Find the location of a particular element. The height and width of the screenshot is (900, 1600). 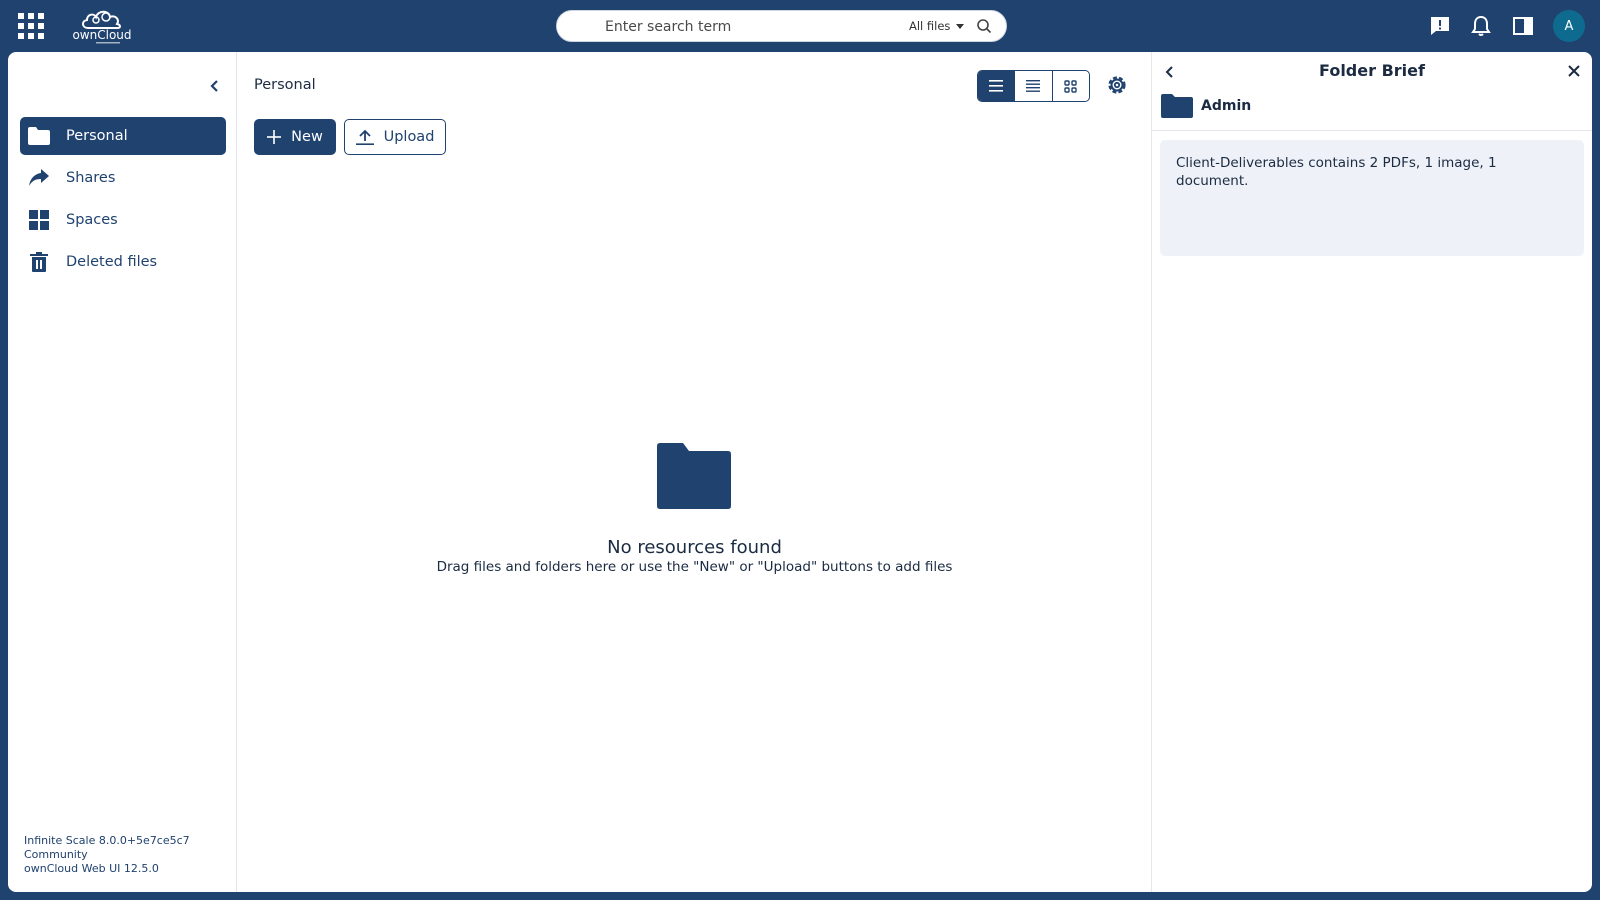

caret-down-icon is located at coordinates (960, 26).